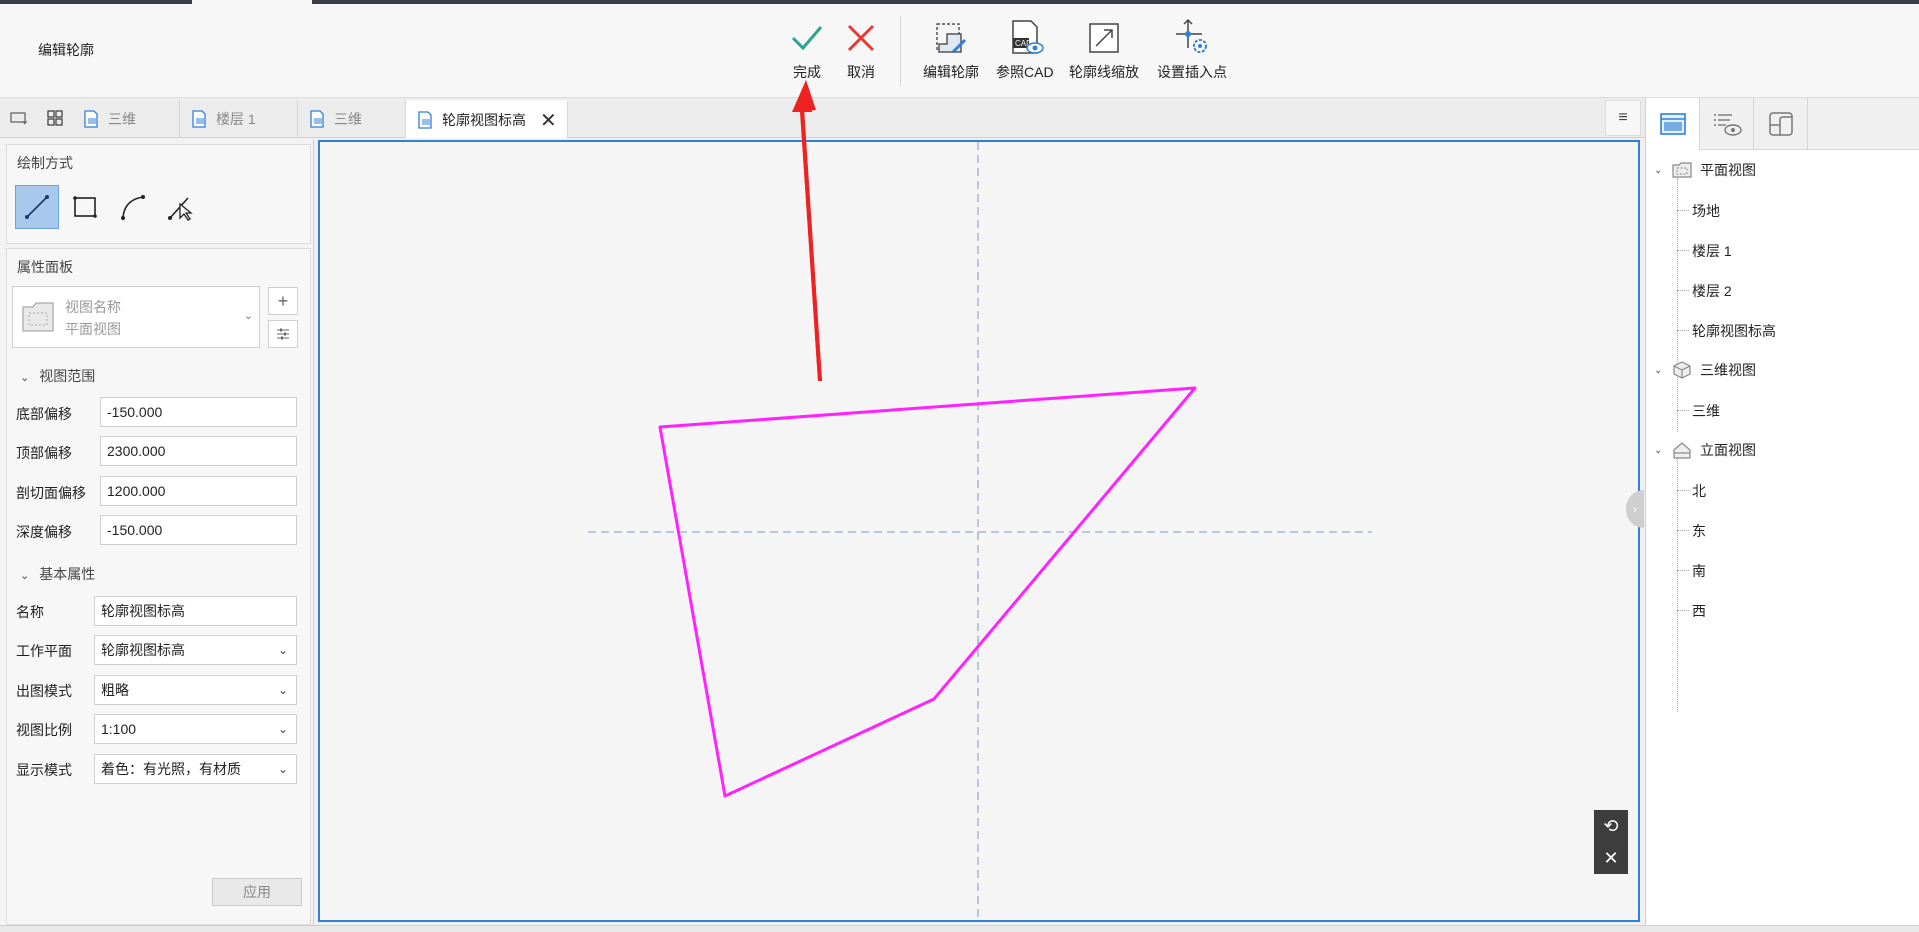 The width and height of the screenshot is (1919, 932). Describe the element at coordinates (93, 307) in the screenshot. I see `view-name-placeholder: 视图名称` at that location.